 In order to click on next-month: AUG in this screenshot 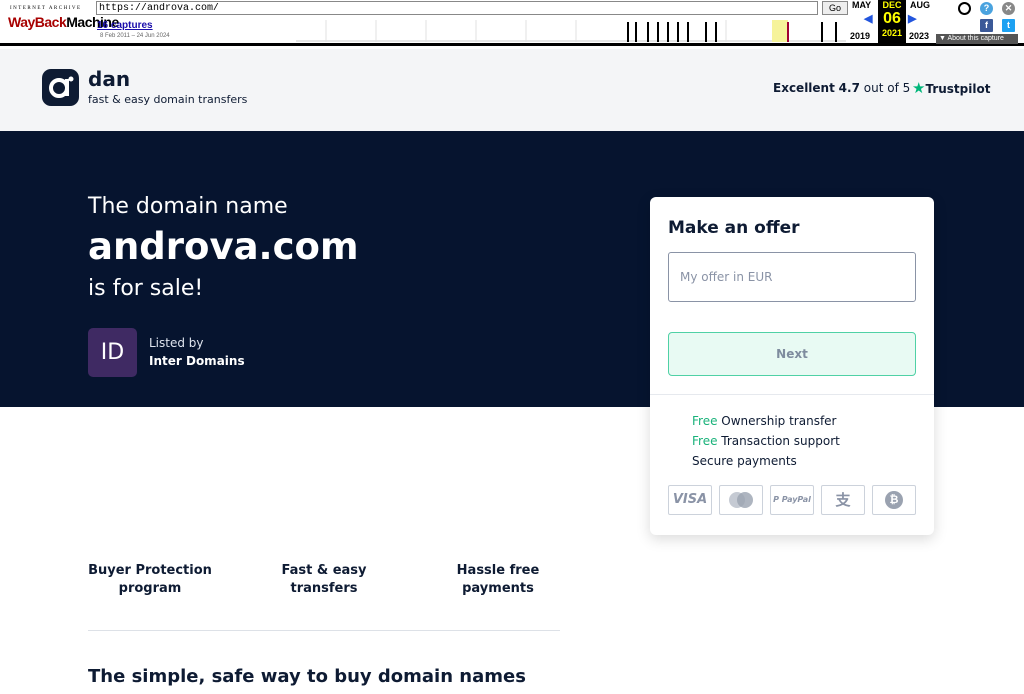, I will do `click(920, 5)`.